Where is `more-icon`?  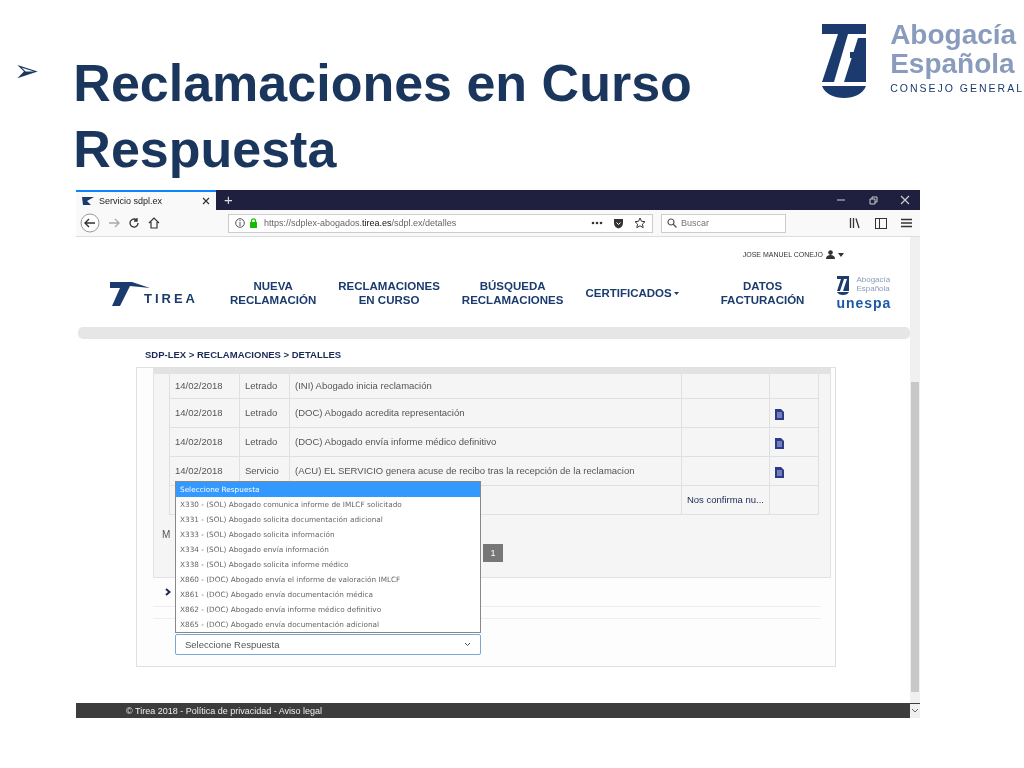 more-icon is located at coordinates (597, 223).